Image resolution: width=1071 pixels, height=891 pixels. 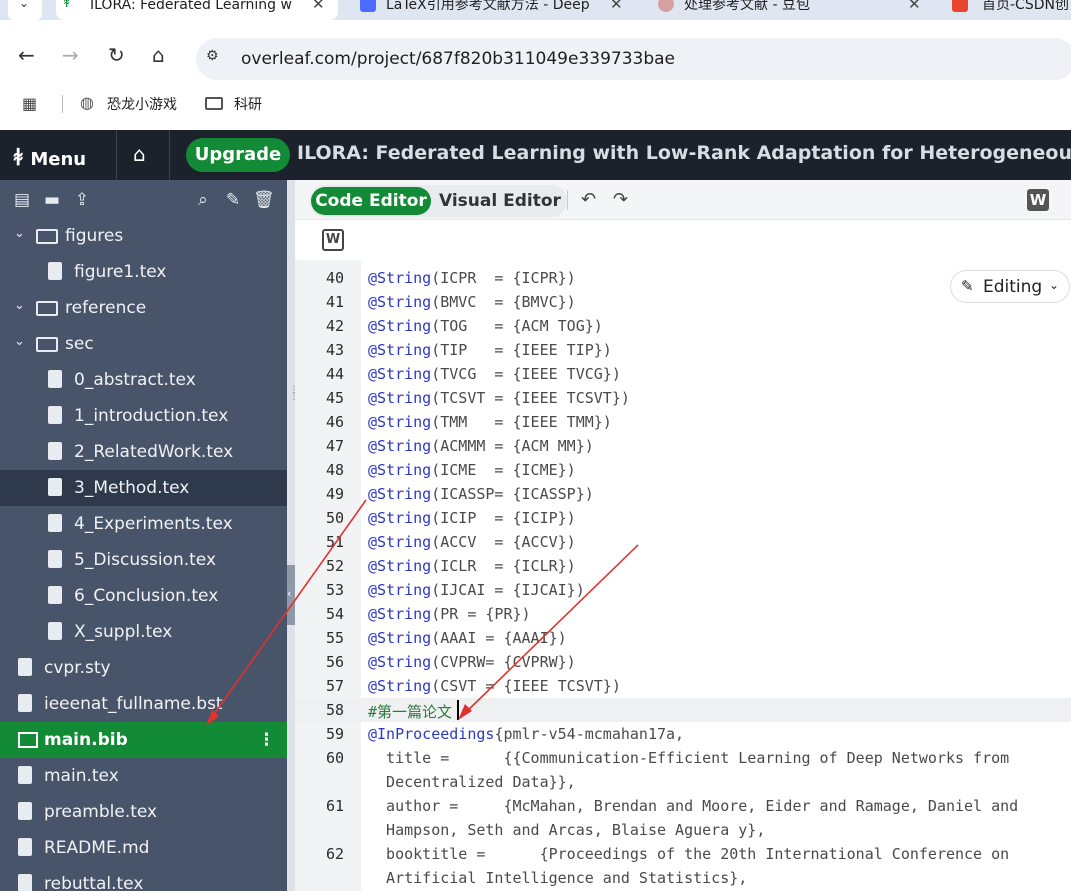 I want to click on editor-toolbar: Code Editor Visual Editor ↶ ↷ W, so click(x=683, y=200).